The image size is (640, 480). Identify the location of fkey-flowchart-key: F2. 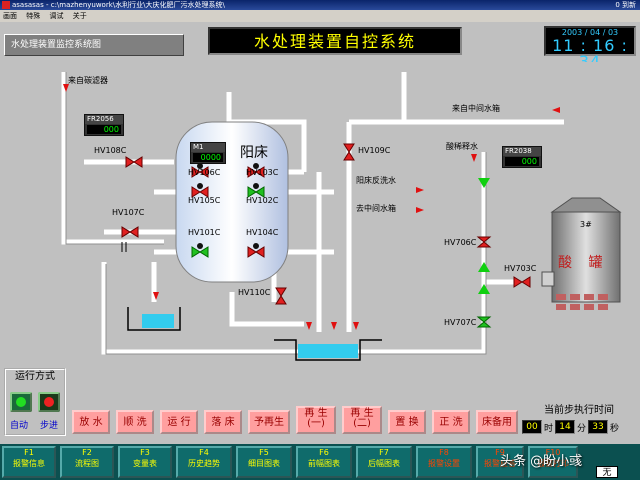
(87, 452).